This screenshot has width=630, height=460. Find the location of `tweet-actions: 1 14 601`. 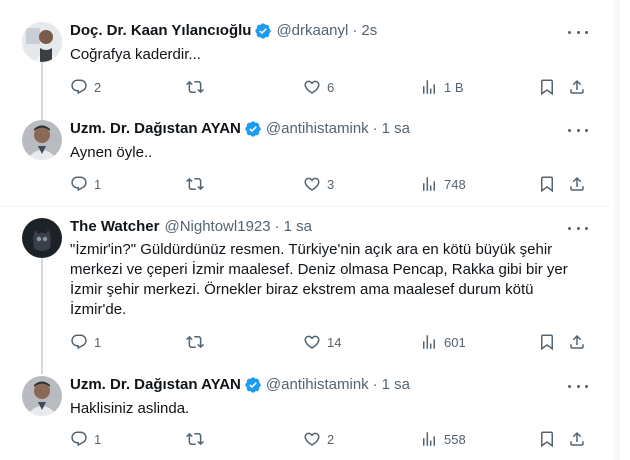

tweet-actions: 1 14 601 is located at coordinates (330, 342).